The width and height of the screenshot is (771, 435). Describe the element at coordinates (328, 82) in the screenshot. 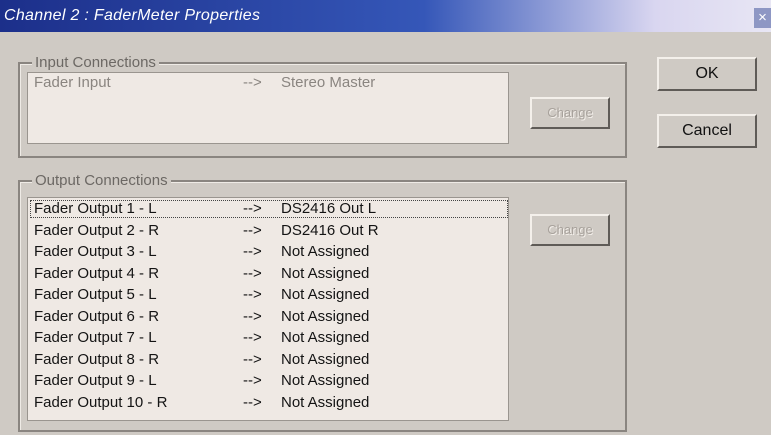

I see `connection-target: Stereo Master` at that location.